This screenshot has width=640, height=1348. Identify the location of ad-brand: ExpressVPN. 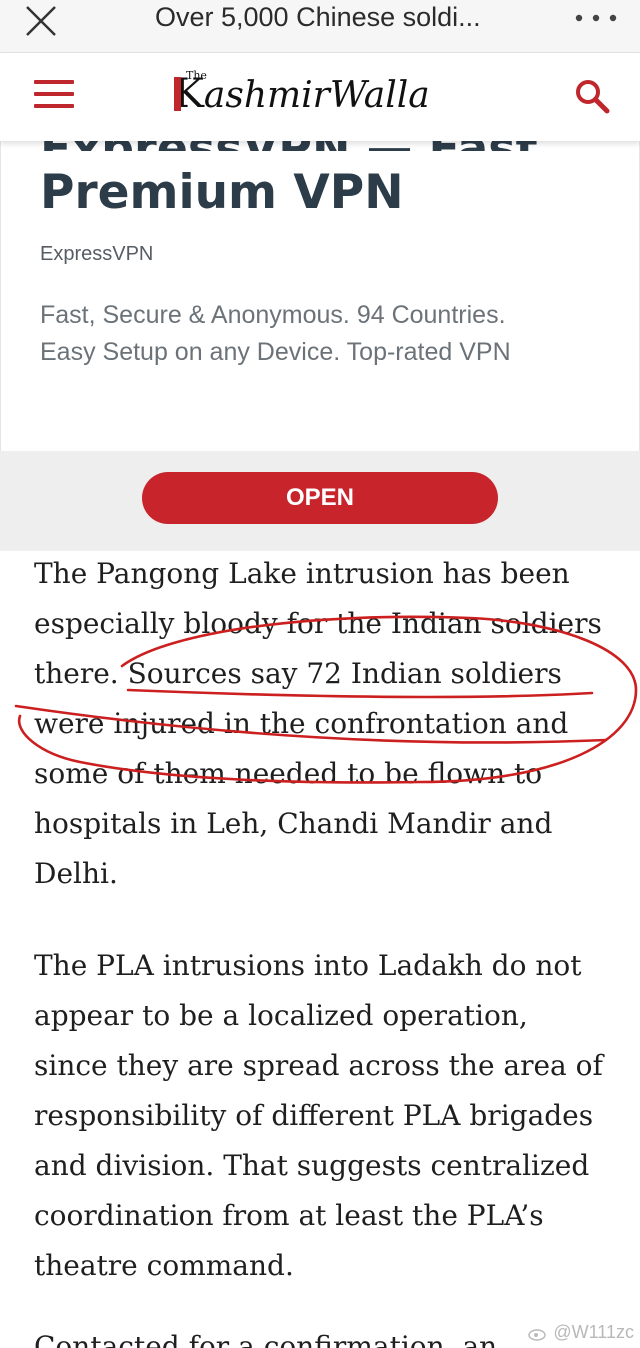
(97, 254).